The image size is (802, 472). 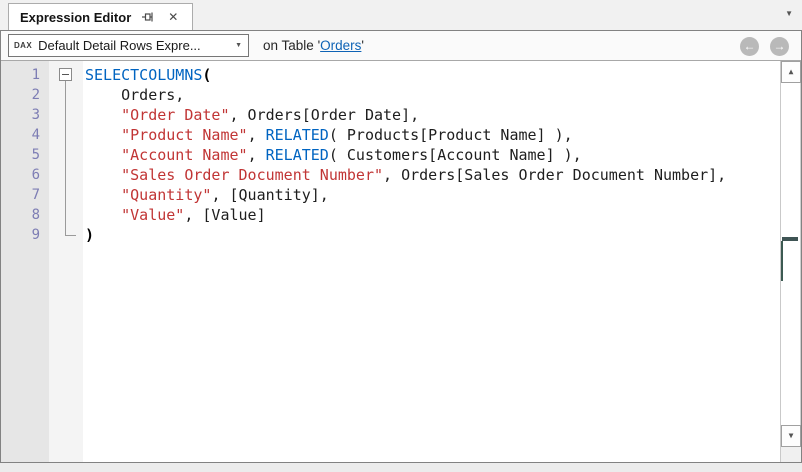 I want to click on back-button: ←, so click(x=749, y=46).